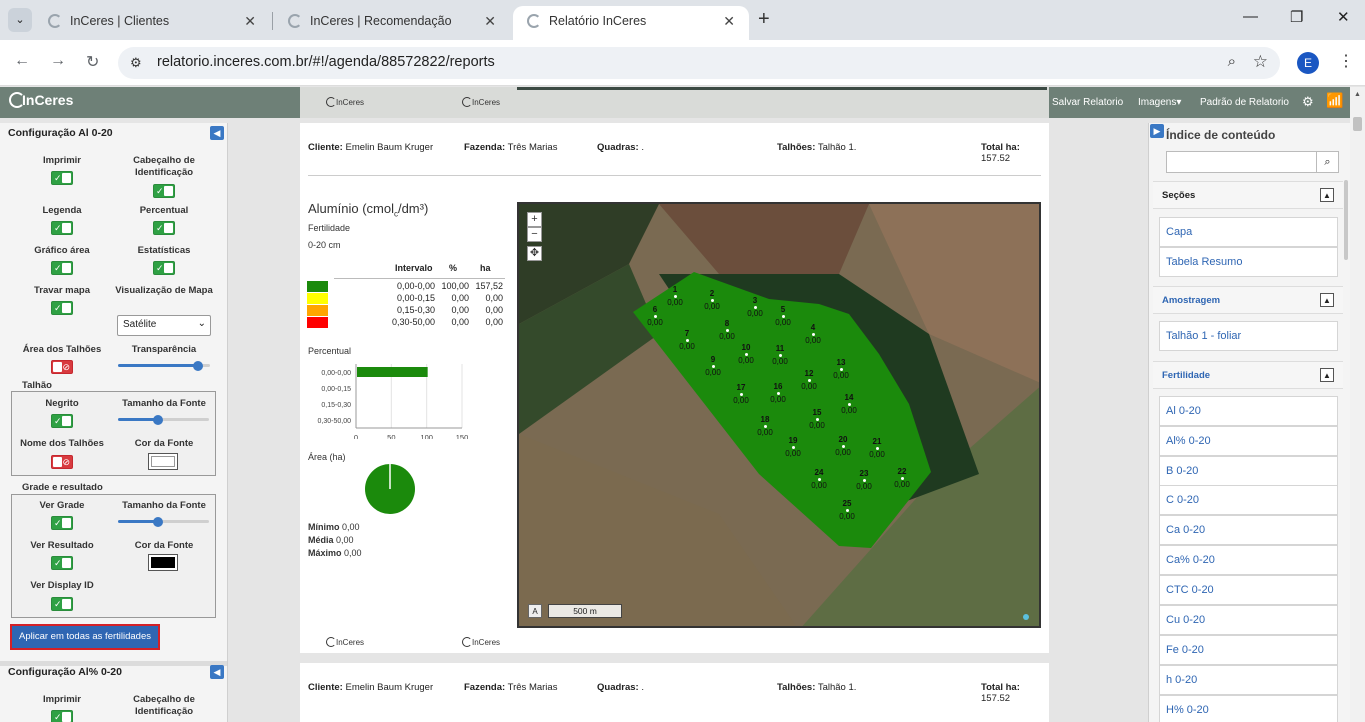  What do you see at coordinates (534, 253) in the screenshot?
I see `pan-move-icon: ✥` at bounding box center [534, 253].